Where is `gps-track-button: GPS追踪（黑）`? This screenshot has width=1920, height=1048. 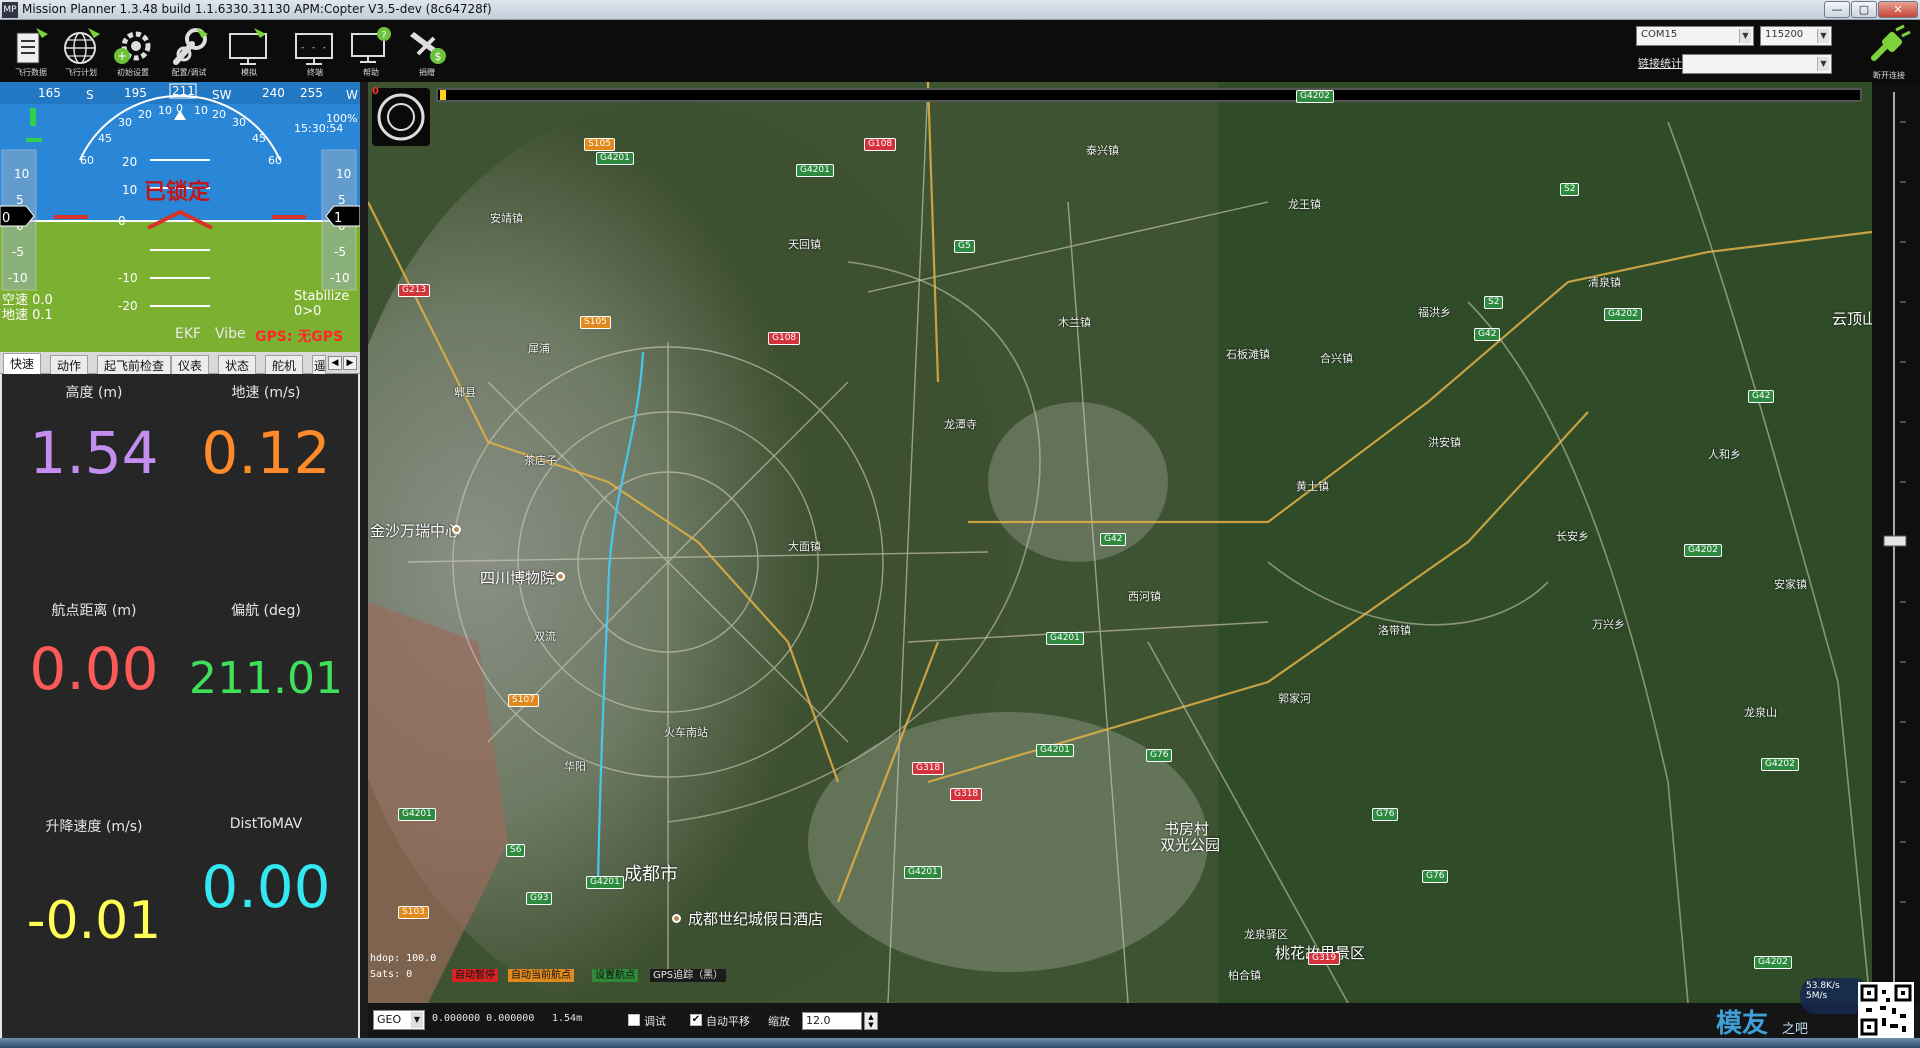 gps-track-button: GPS追踪（黑） is located at coordinates (688, 975).